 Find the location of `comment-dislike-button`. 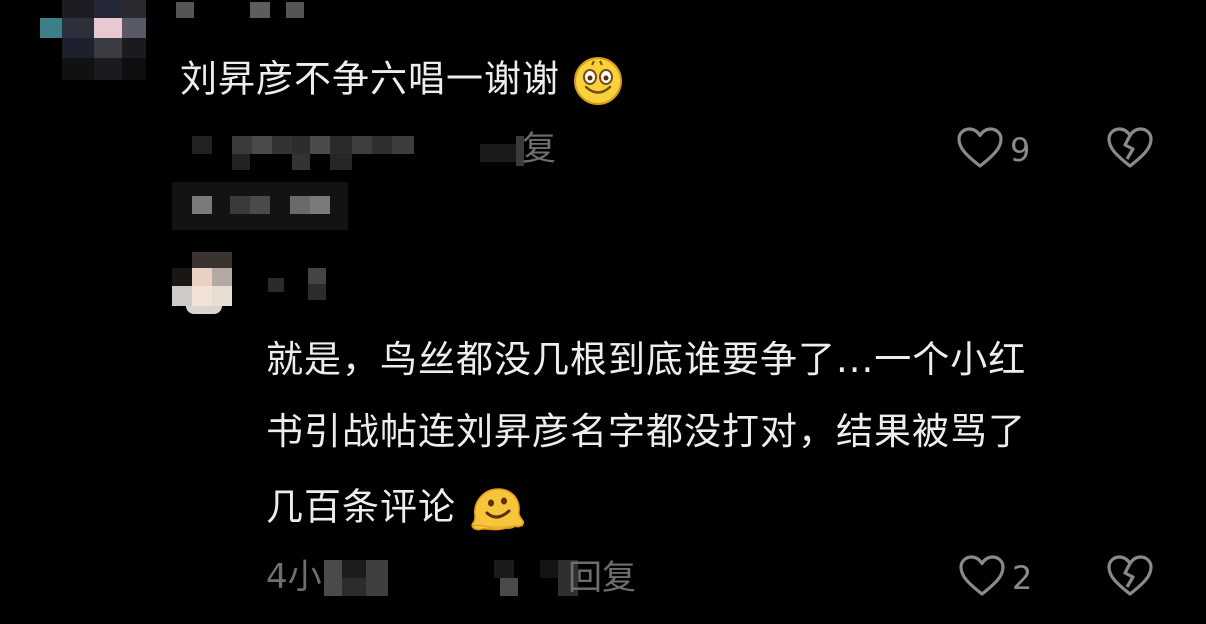

comment-dislike-button is located at coordinates (1130, 150).